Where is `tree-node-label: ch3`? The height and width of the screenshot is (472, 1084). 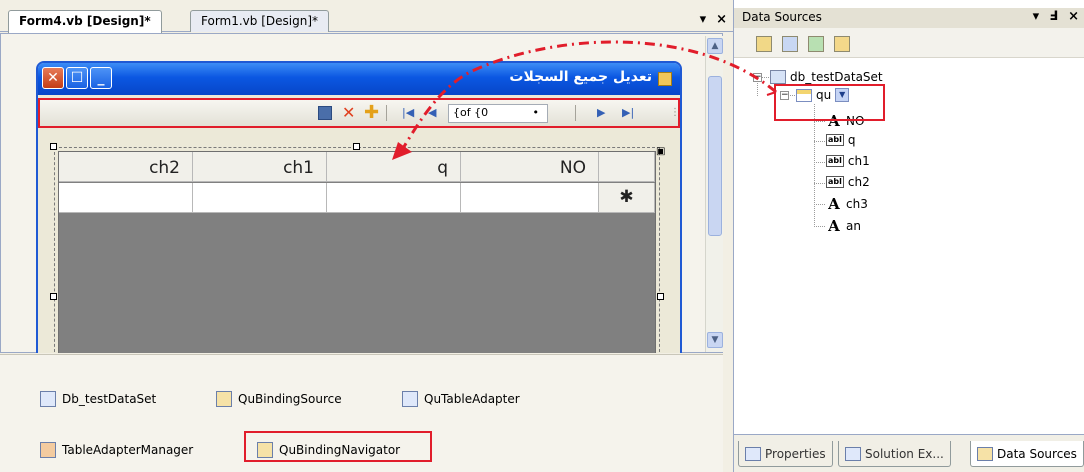 tree-node-label: ch3 is located at coordinates (857, 204).